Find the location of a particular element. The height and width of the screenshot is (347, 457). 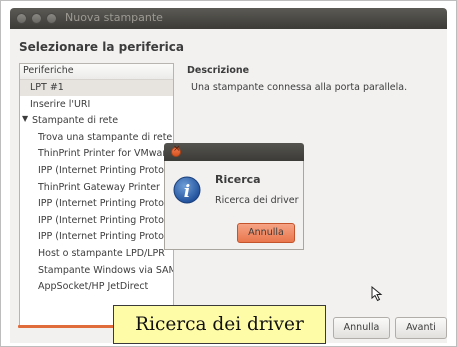

maximize-window-button is located at coordinates (51, 18).